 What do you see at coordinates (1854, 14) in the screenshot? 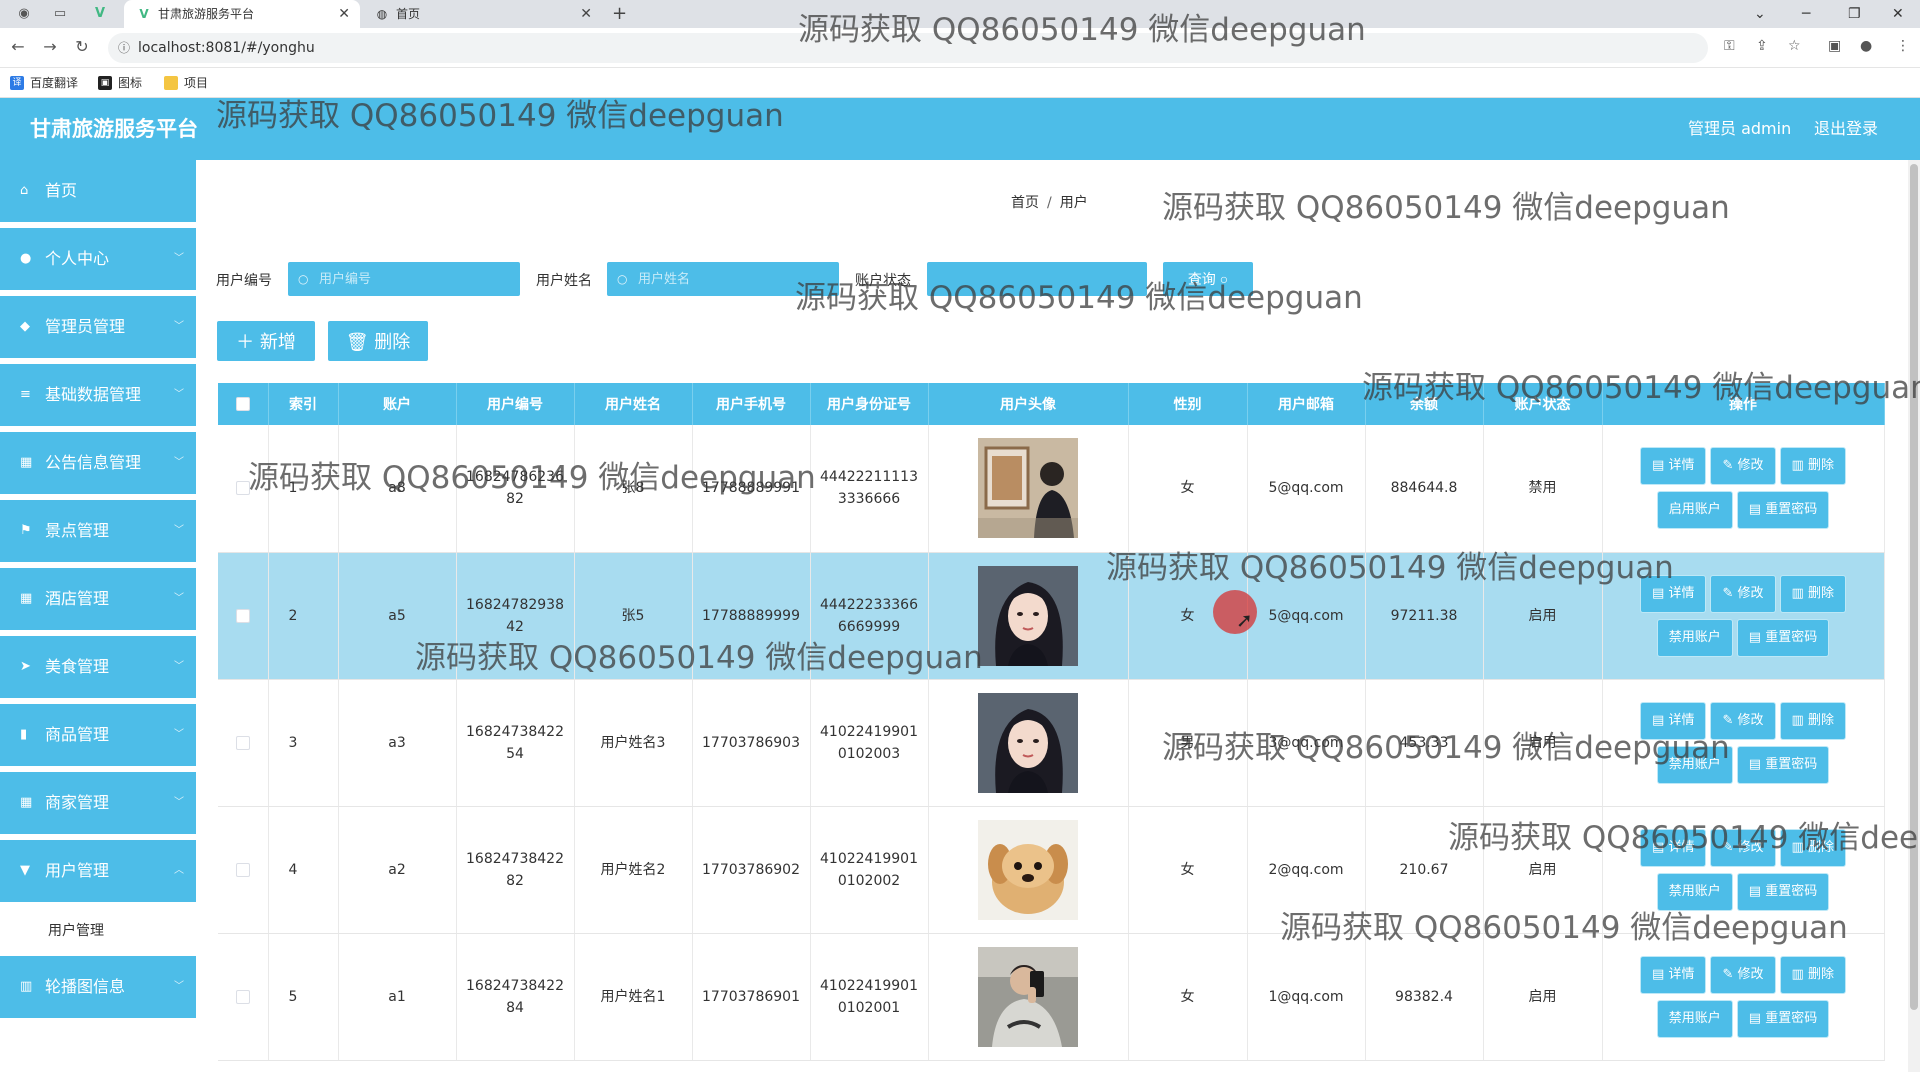
I see `maximize-icon: ❐` at bounding box center [1854, 14].